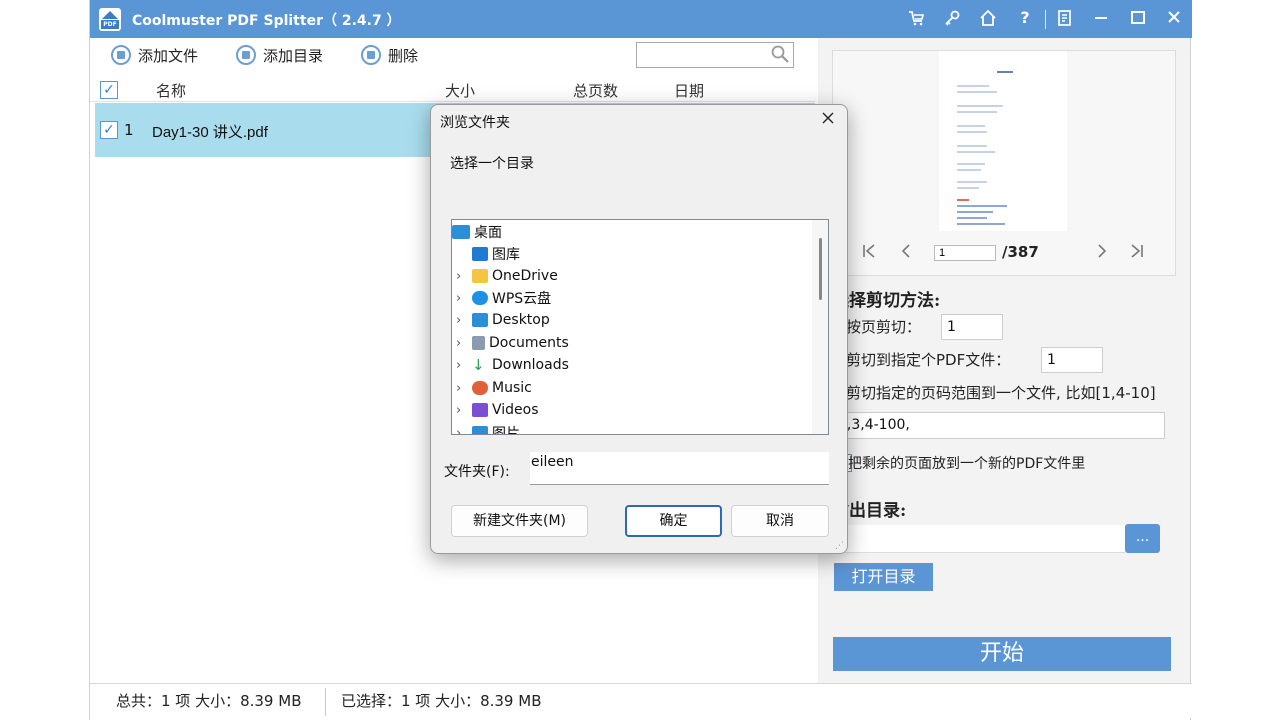  Describe the element at coordinates (780, 56) in the screenshot. I see `search-icon` at that location.